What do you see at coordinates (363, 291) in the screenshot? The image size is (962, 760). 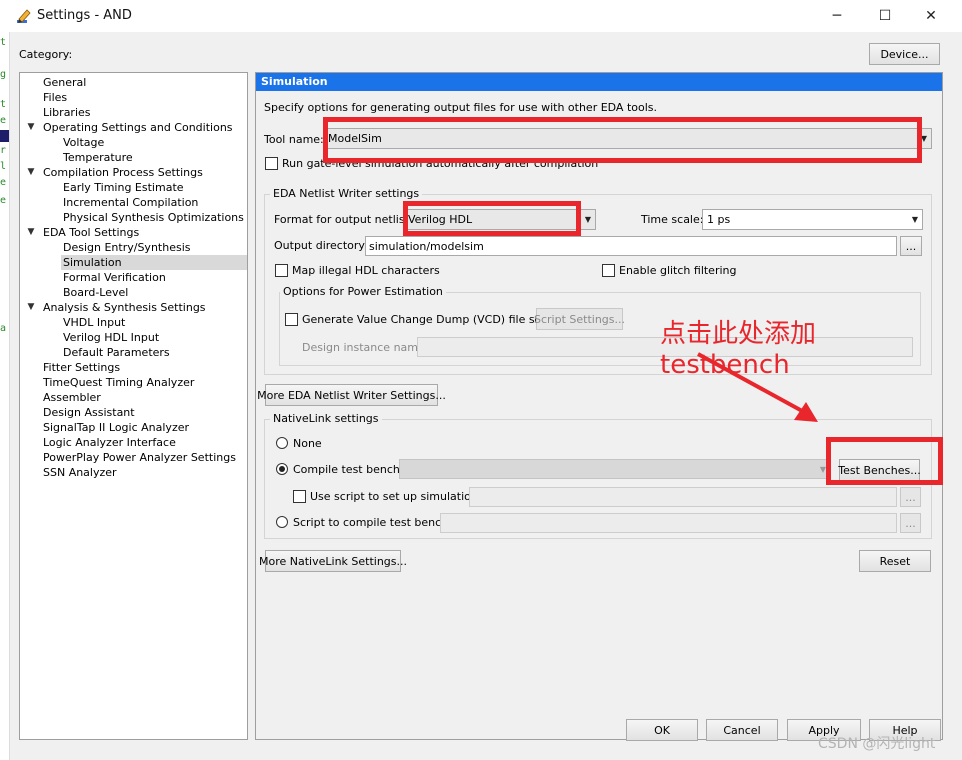 I see `power-group-title: Options for Power Estimation` at bounding box center [363, 291].